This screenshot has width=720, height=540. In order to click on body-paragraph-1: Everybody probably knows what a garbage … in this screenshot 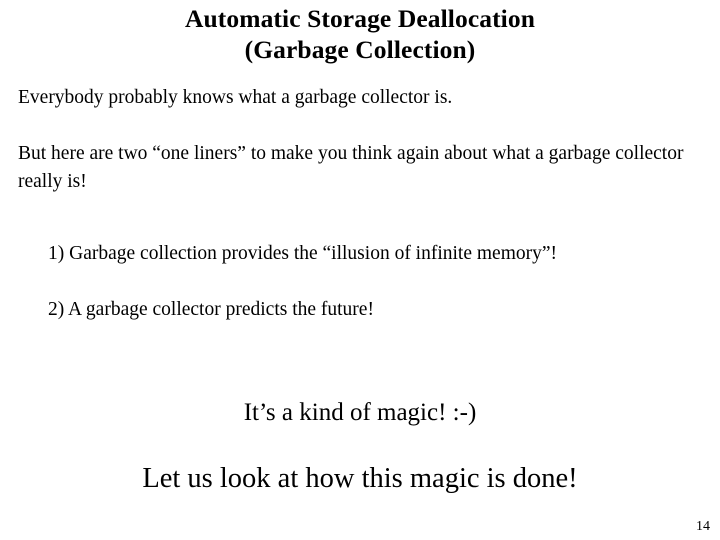, I will do `click(235, 97)`.